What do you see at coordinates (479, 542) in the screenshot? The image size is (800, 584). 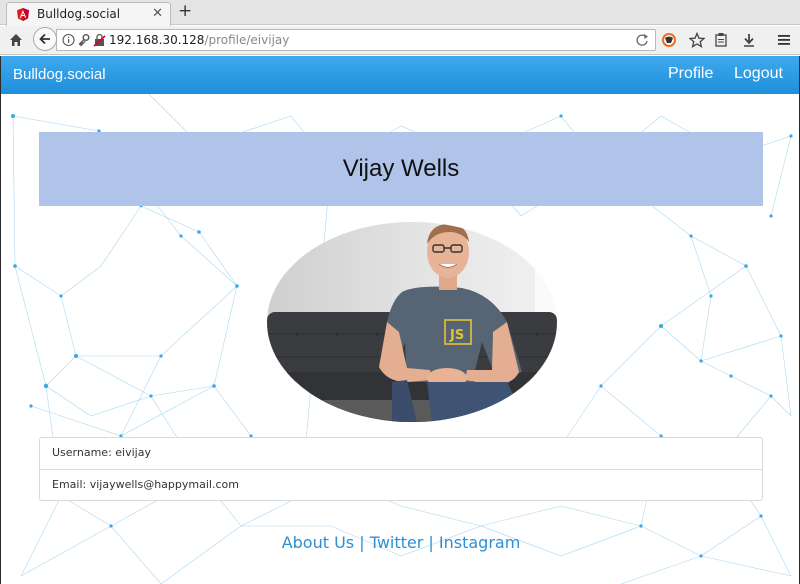 I see `instagram-link: Instagram` at bounding box center [479, 542].